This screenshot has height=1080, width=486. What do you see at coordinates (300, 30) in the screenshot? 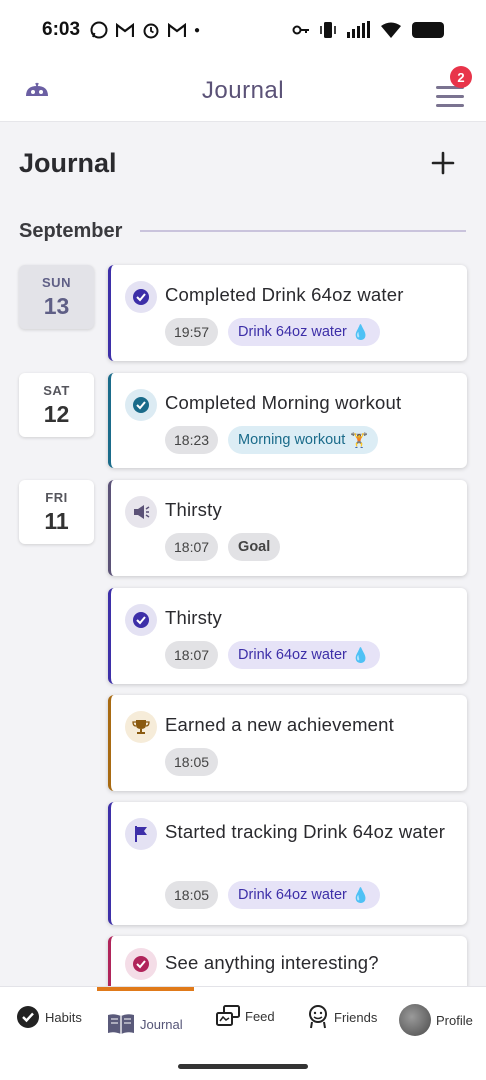
I see `key-icon` at bounding box center [300, 30].